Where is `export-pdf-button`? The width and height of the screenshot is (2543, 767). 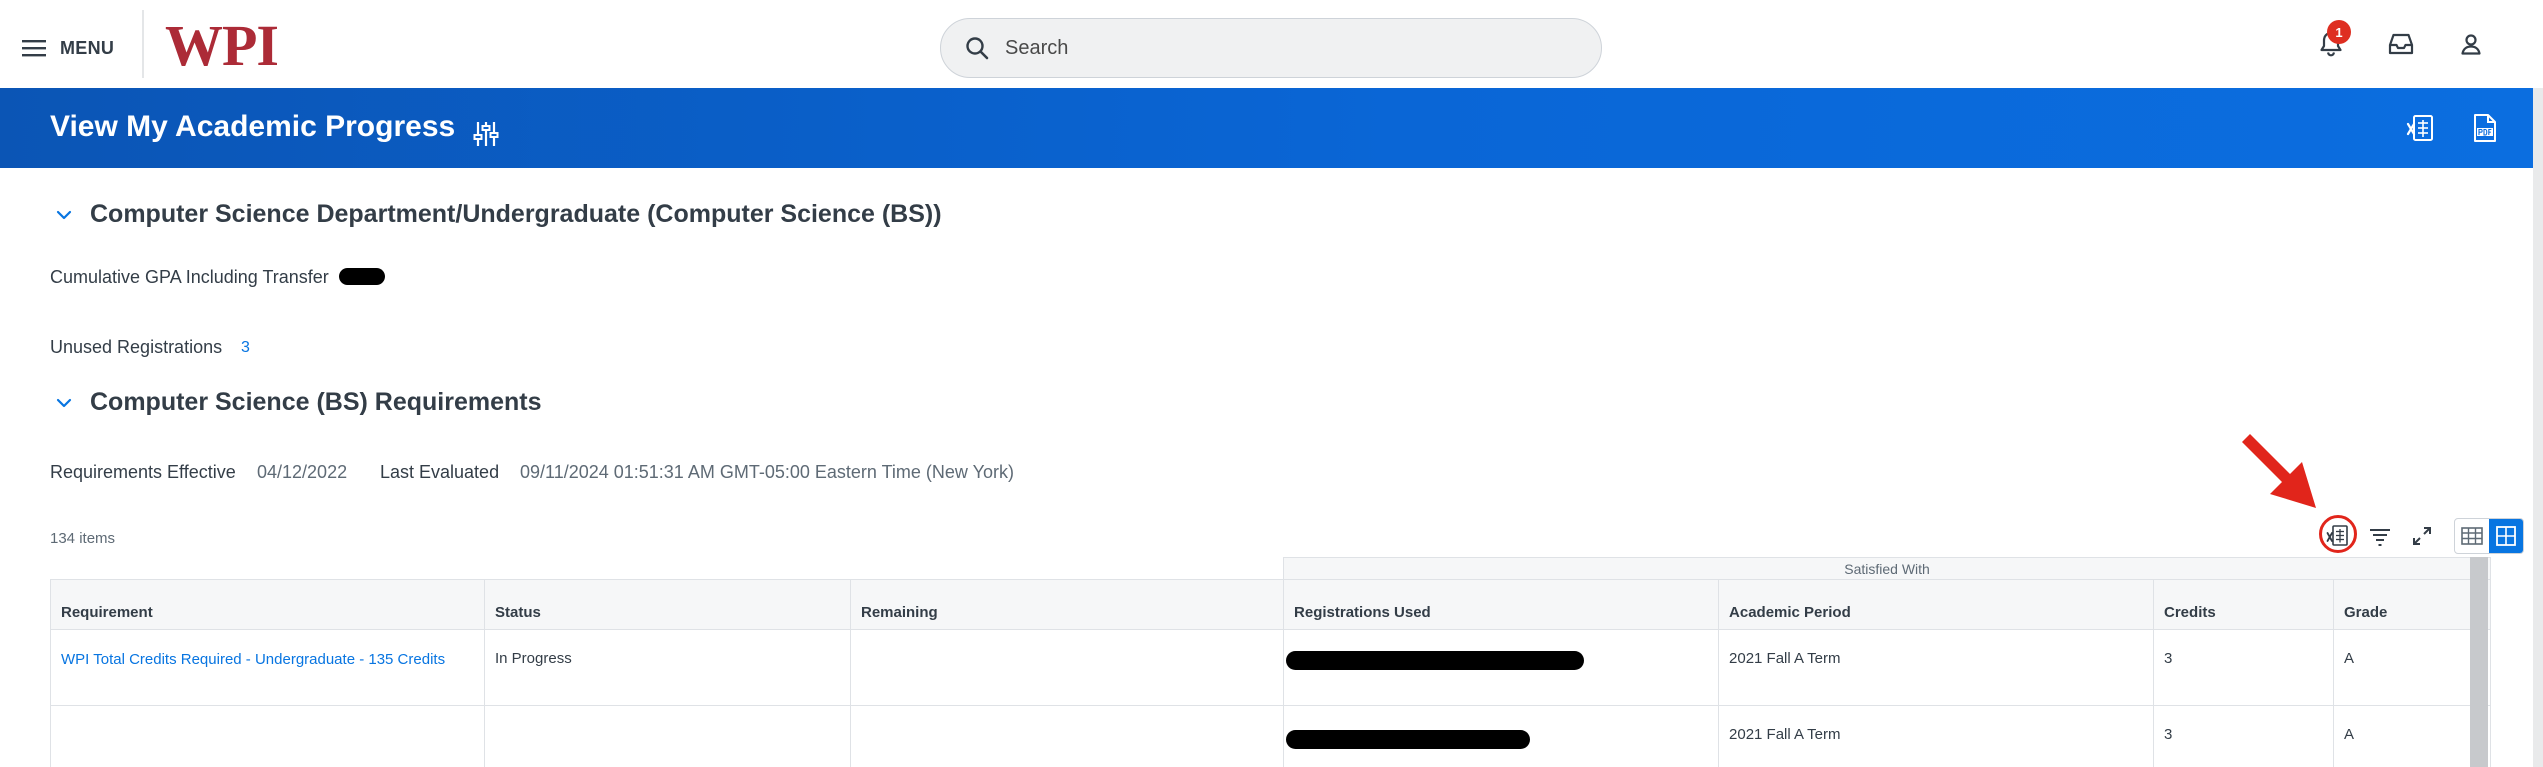
export-pdf-button is located at coordinates (2485, 128).